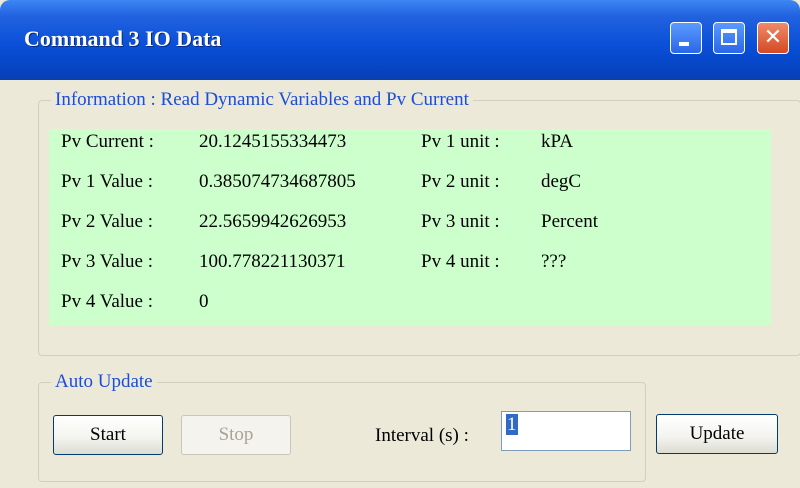 Image resolution: width=800 pixels, height=488 pixels. What do you see at coordinates (460, 261) in the screenshot?
I see `pv4-unit-label: Pv 4 unit :` at bounding box center [460, 261].